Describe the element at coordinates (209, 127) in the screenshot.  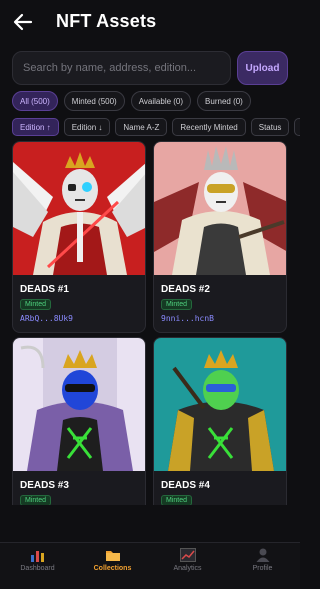
I see `sort-recently-minted: Recently Minted` at that location.